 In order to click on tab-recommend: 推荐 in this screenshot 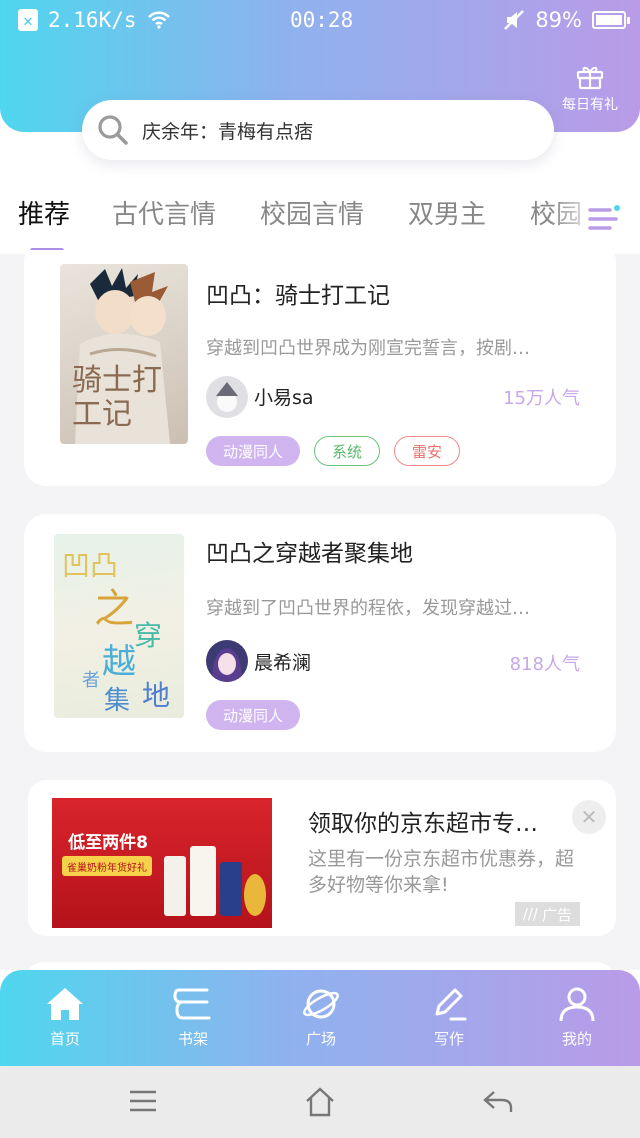, I will do `click(44, 212)`.